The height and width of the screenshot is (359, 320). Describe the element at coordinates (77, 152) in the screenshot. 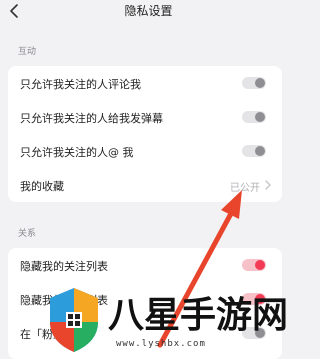

I see `settings-row-label: 只允许我关注的人@ 我` at that location.